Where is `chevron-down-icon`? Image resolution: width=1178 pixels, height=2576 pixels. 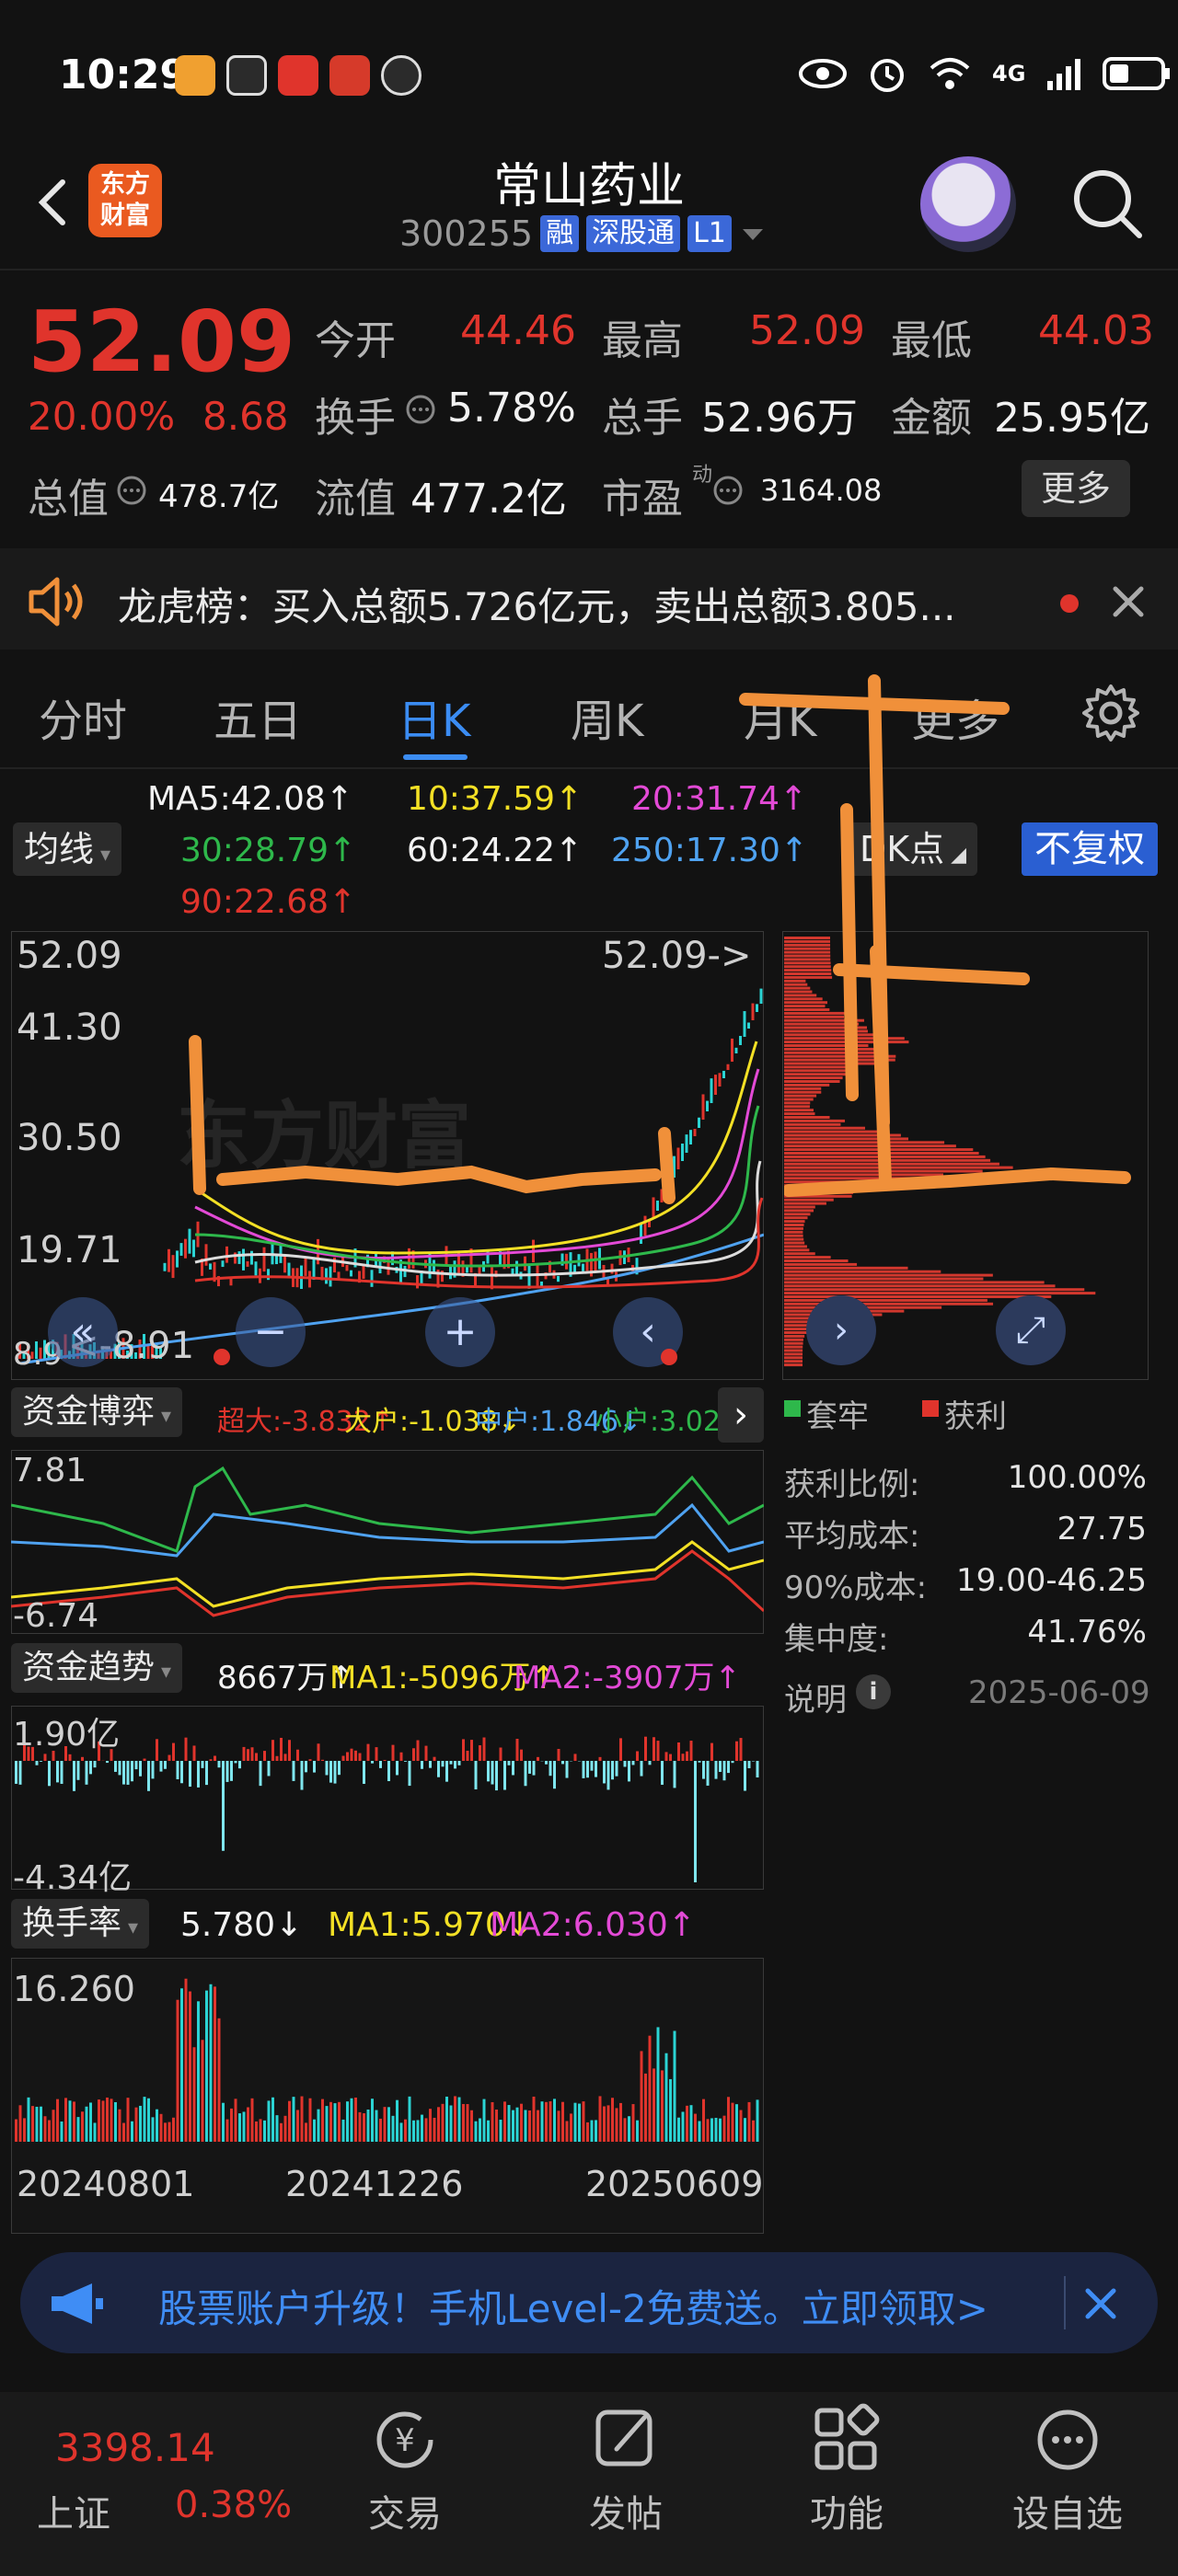 chevron-down-icon is located at coordinates (753, 233).